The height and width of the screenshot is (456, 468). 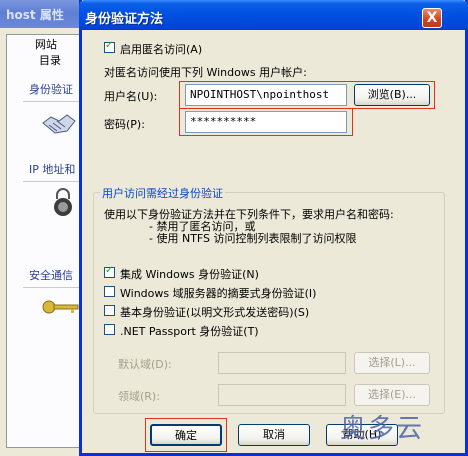 I want to click on tab-website: 网站, so click(x=46, y=45).